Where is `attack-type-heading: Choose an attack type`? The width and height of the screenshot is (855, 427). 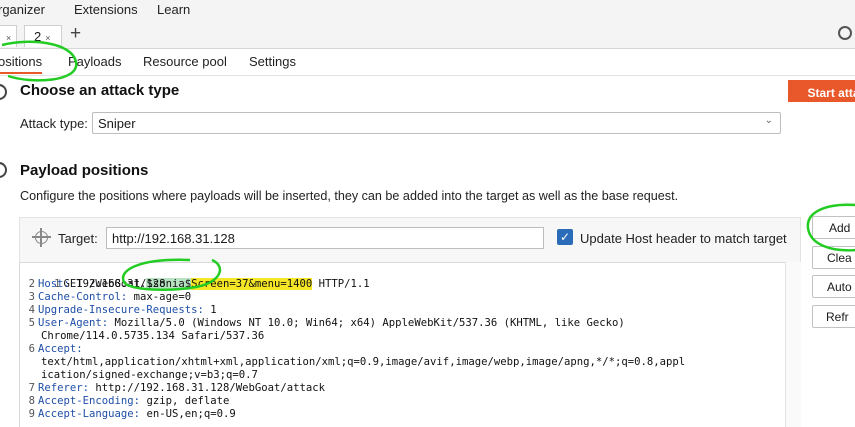
attack-type-heading: Choose an attack type is located at coordinates (100, 90).